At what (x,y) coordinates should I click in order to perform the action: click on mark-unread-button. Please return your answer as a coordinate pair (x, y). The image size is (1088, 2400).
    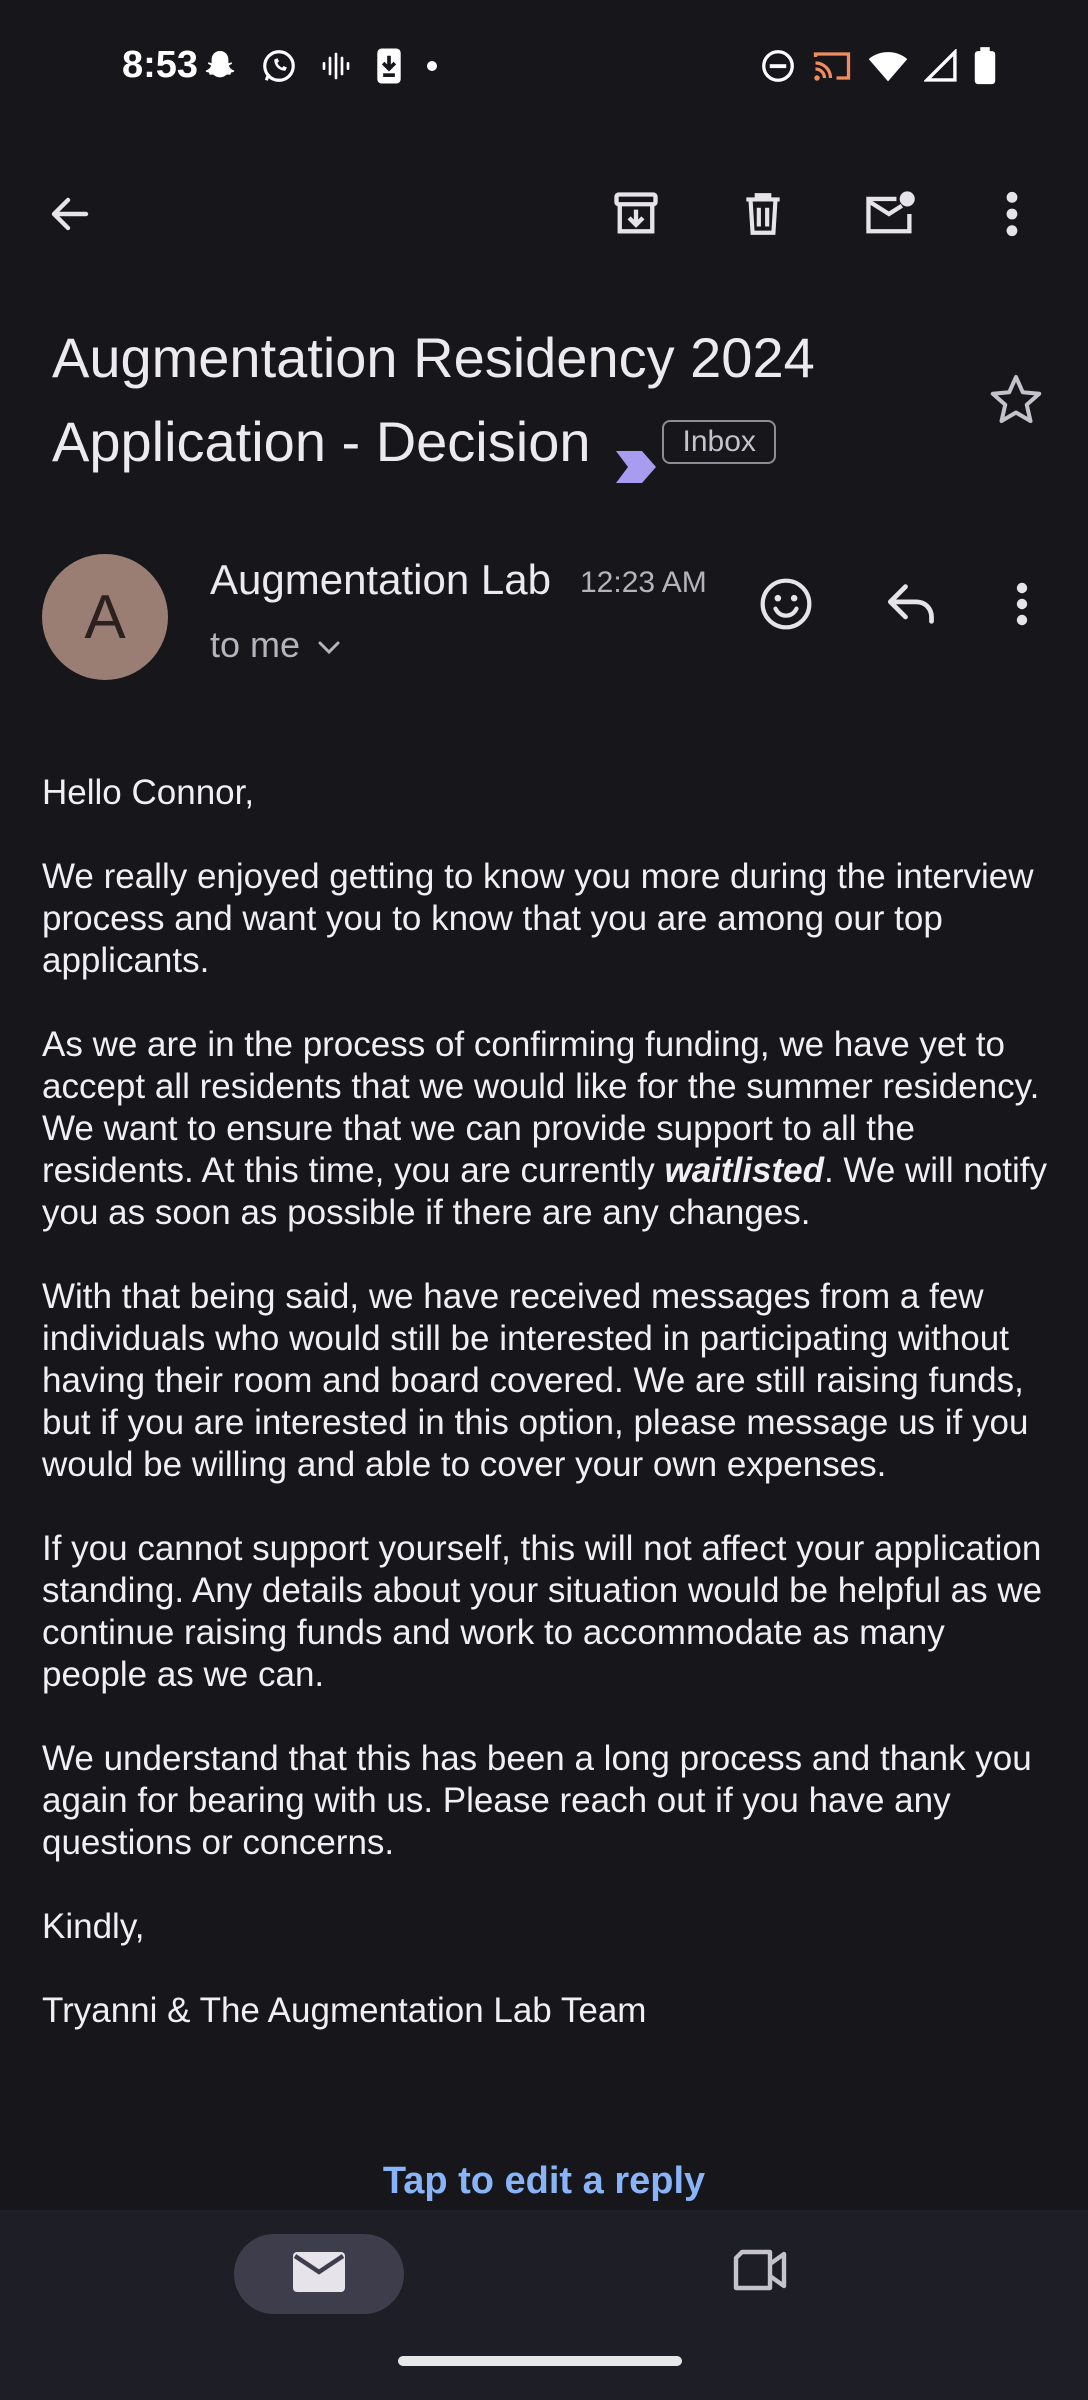
    Looking at the image, I should click on (890, 216).